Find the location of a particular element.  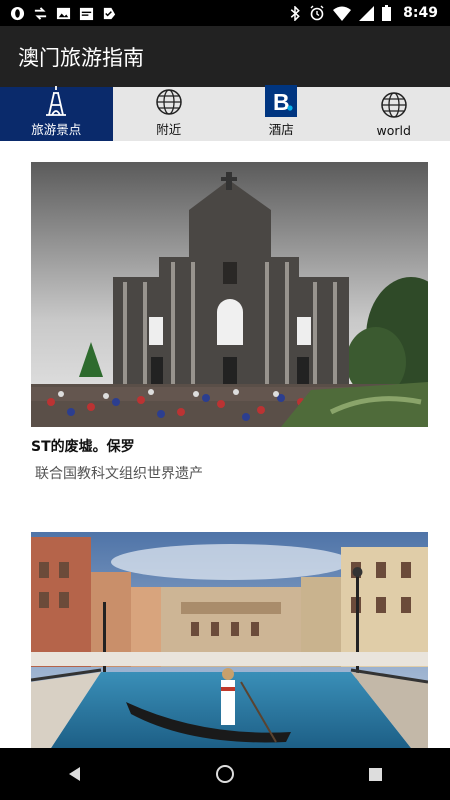

home-button is located at coordinates (225, 774).